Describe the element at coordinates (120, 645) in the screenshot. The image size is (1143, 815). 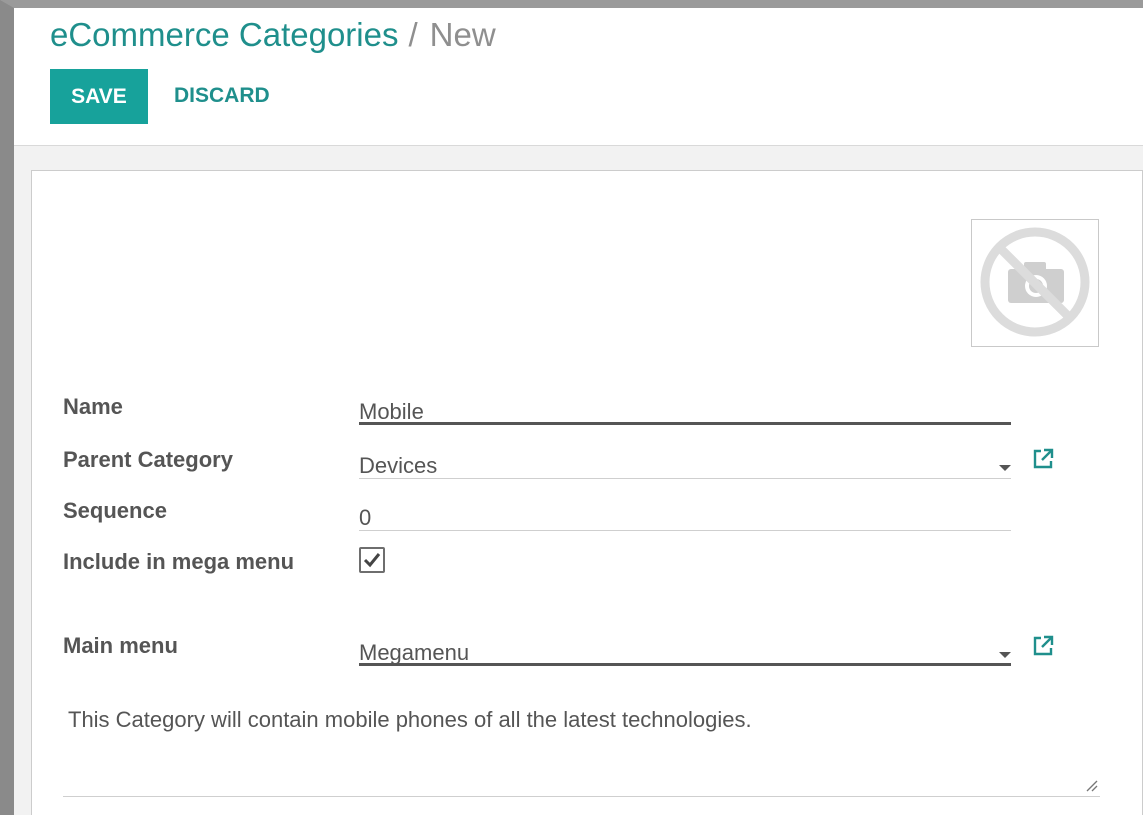
I see `main-menu-label: Main menu` at that location.